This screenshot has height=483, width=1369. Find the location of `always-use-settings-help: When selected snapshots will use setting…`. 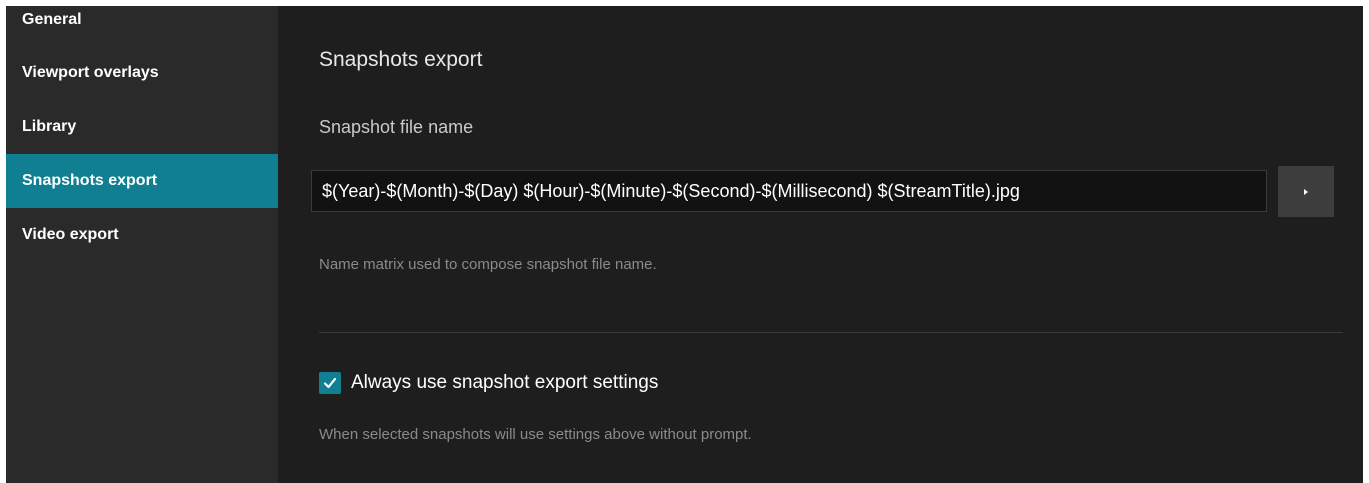

always-use-settings-help: When selected snapshots will use setting… is located at coordinates (535, 434).